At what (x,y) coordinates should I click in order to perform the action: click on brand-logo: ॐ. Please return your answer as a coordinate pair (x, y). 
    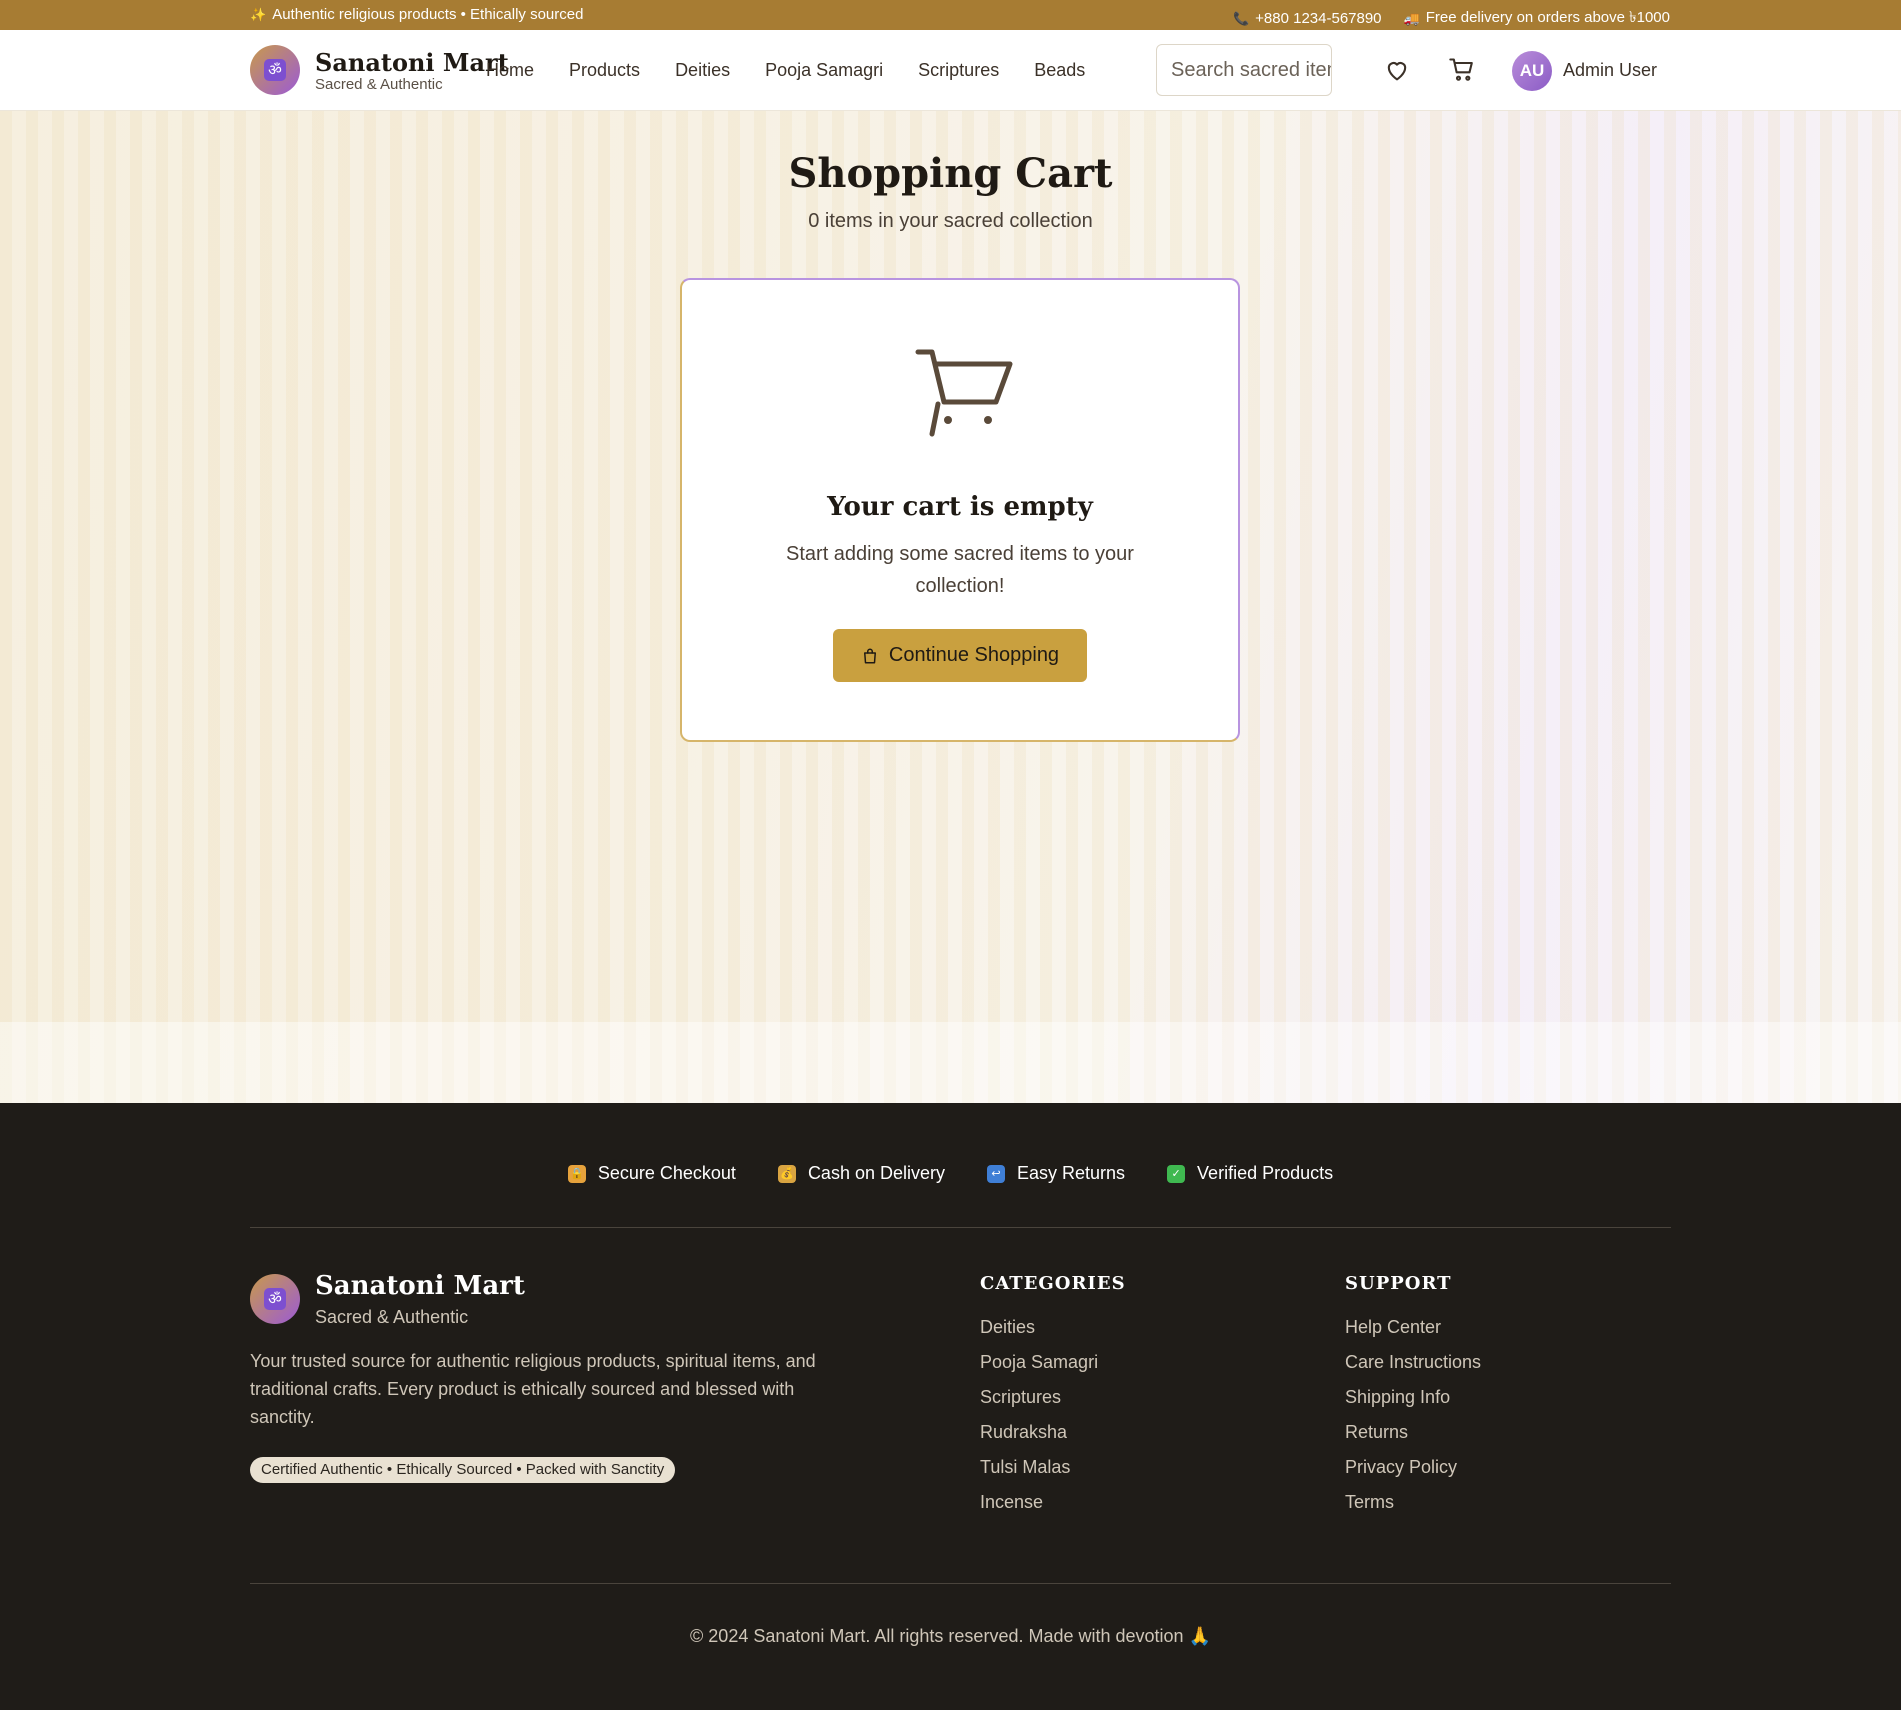
    Looking at the image, I should click on (275, 70).